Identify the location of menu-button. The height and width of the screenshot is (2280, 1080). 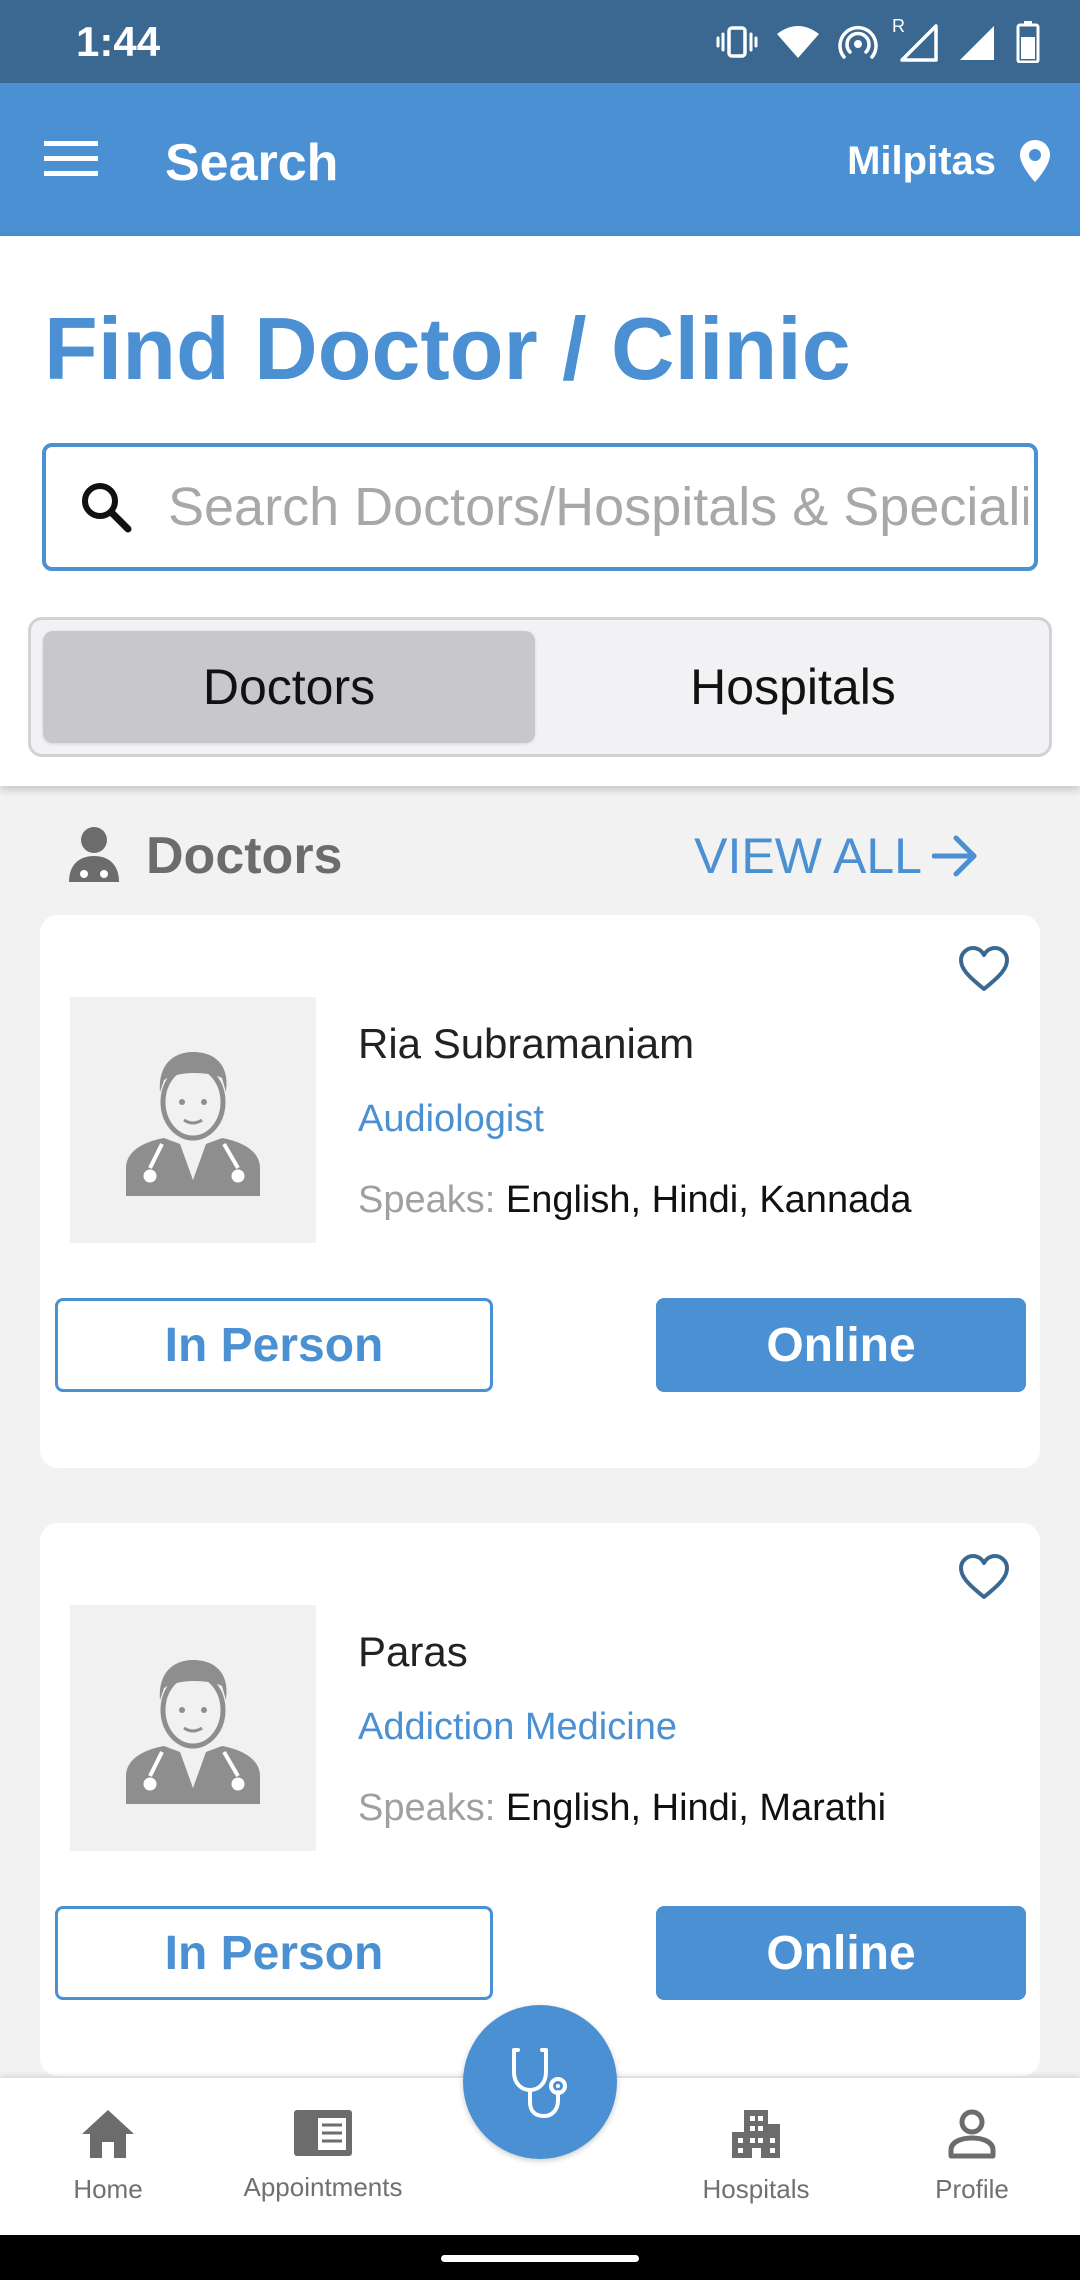
(76, 159).